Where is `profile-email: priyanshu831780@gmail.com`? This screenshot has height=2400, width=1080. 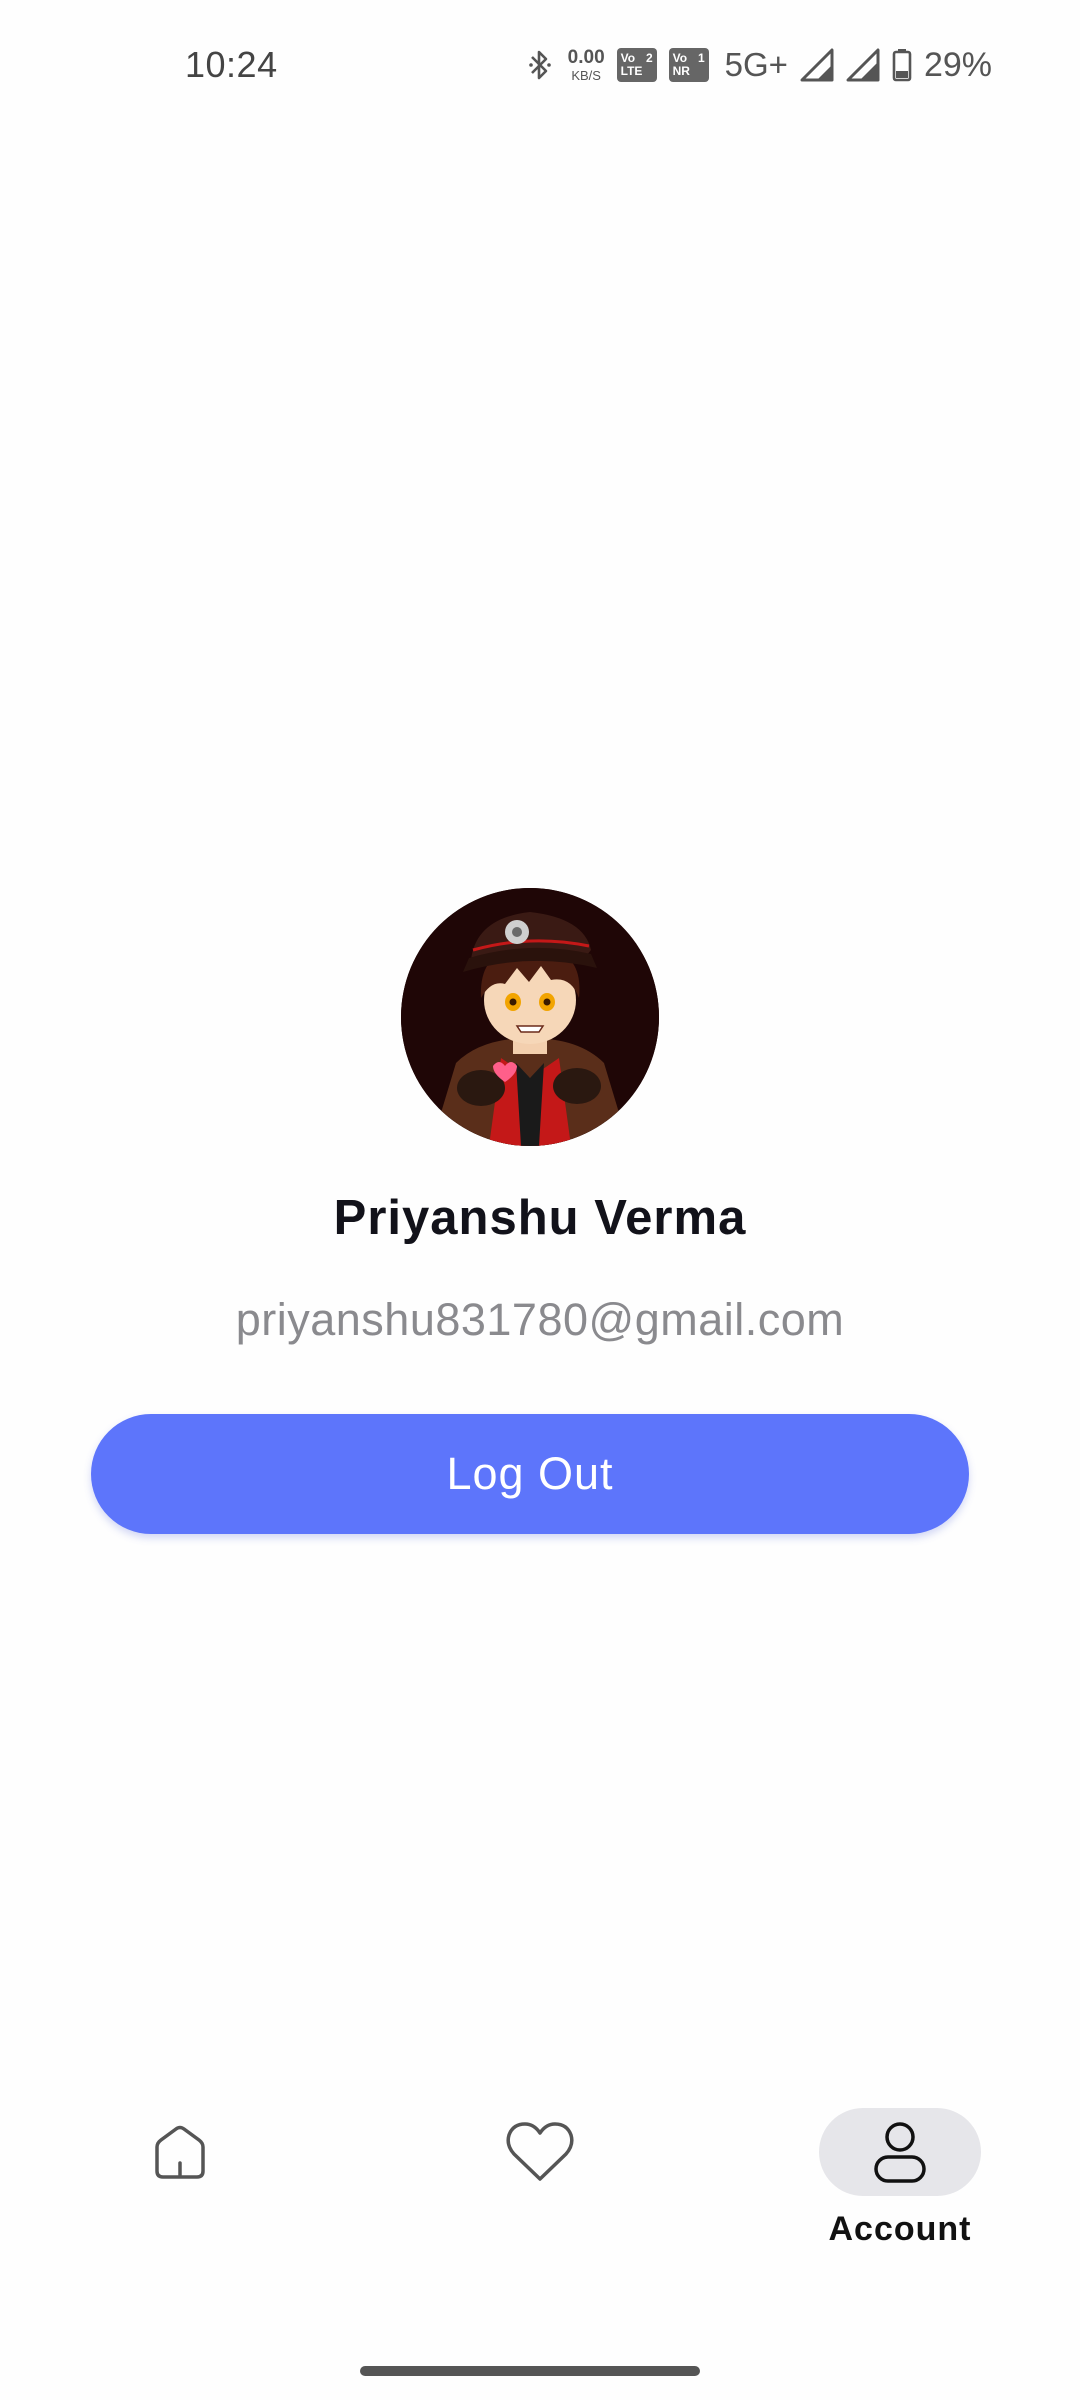
profile-email: priyanshu831780@gmail.com is located at coordinates (540, 1319).